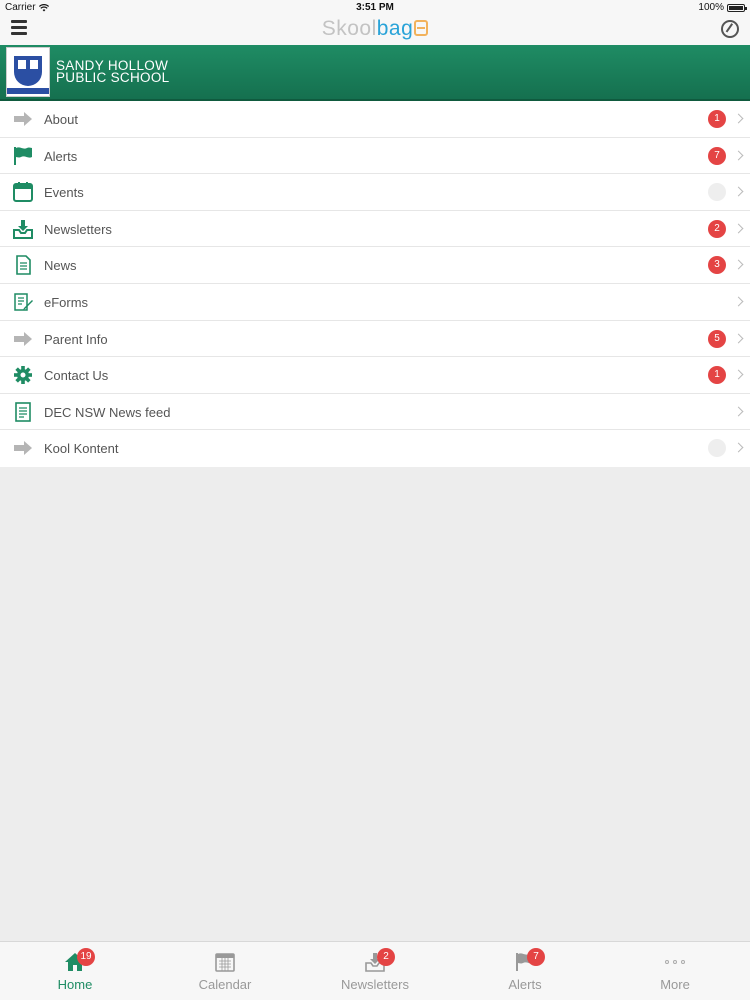 This screenshot has height=1000, width=750. I want to click on school-crest-logo, so click(28, 72).